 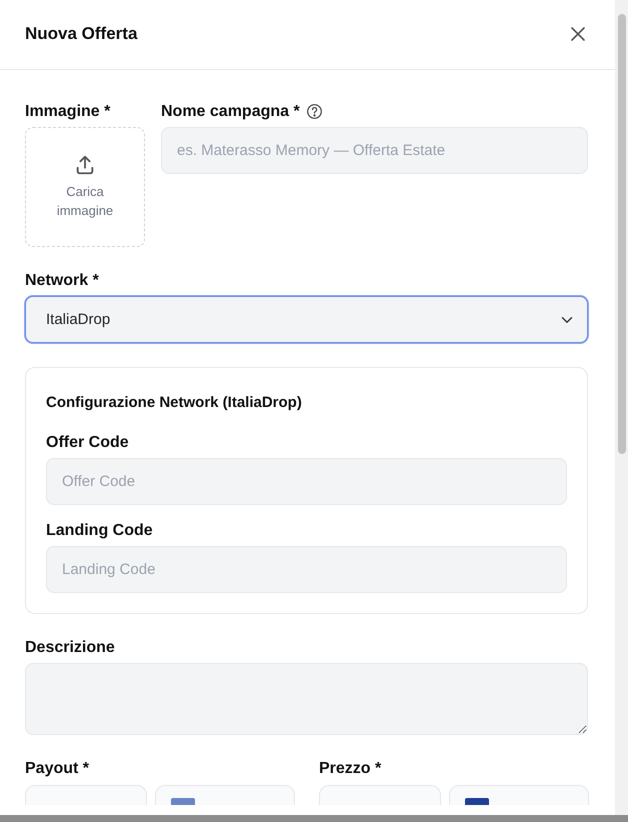 I want to click on dialog-title: Nuova Offerta, so click(x=81, y=34).